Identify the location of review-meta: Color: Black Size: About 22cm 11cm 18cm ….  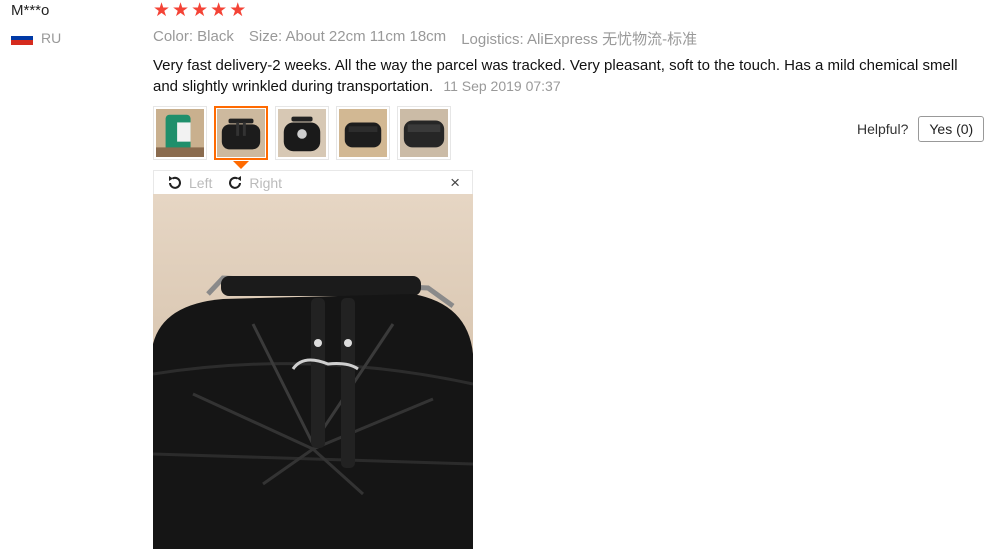
(425, 38).